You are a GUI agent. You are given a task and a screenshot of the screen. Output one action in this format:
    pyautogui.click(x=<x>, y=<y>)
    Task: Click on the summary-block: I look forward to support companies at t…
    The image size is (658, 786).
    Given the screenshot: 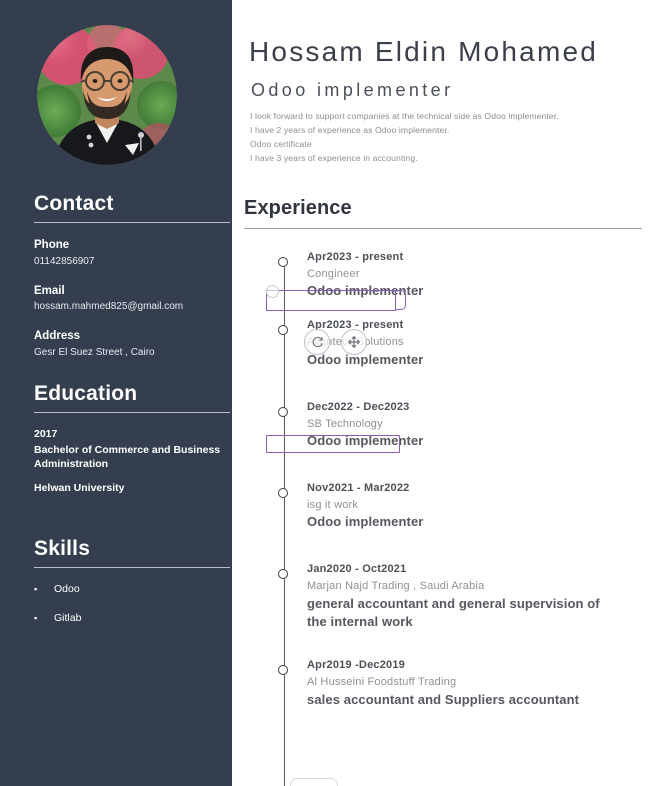 What is the action you would take?
    pyautogui.click(x=445, y=138)
    